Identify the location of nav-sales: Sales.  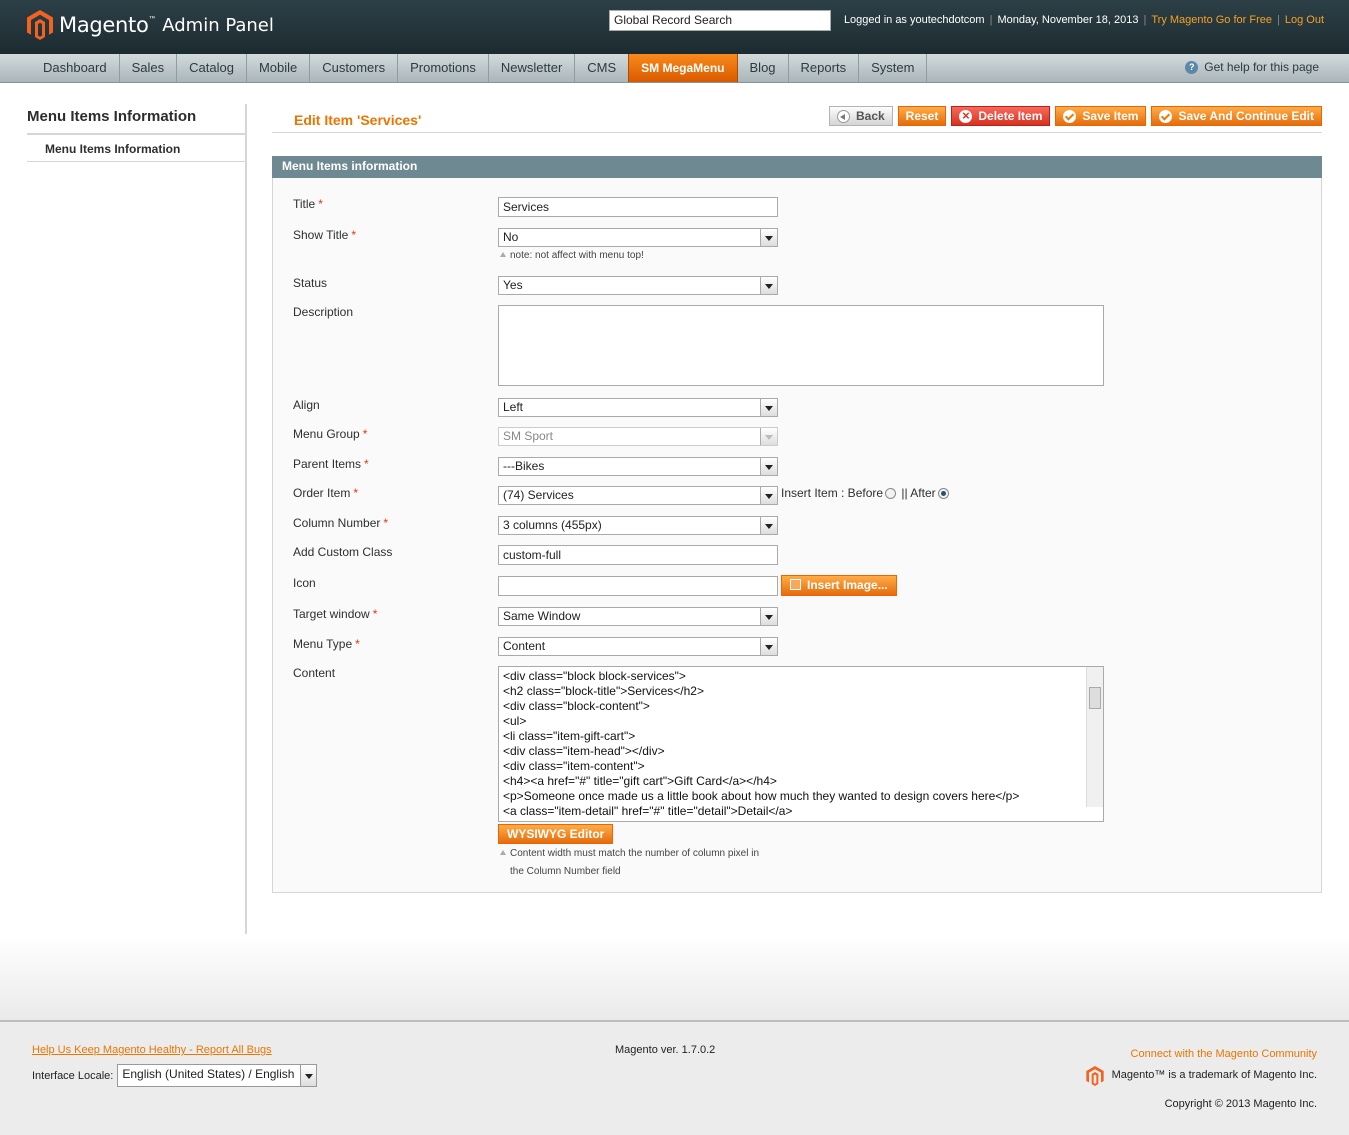
(149, 68).